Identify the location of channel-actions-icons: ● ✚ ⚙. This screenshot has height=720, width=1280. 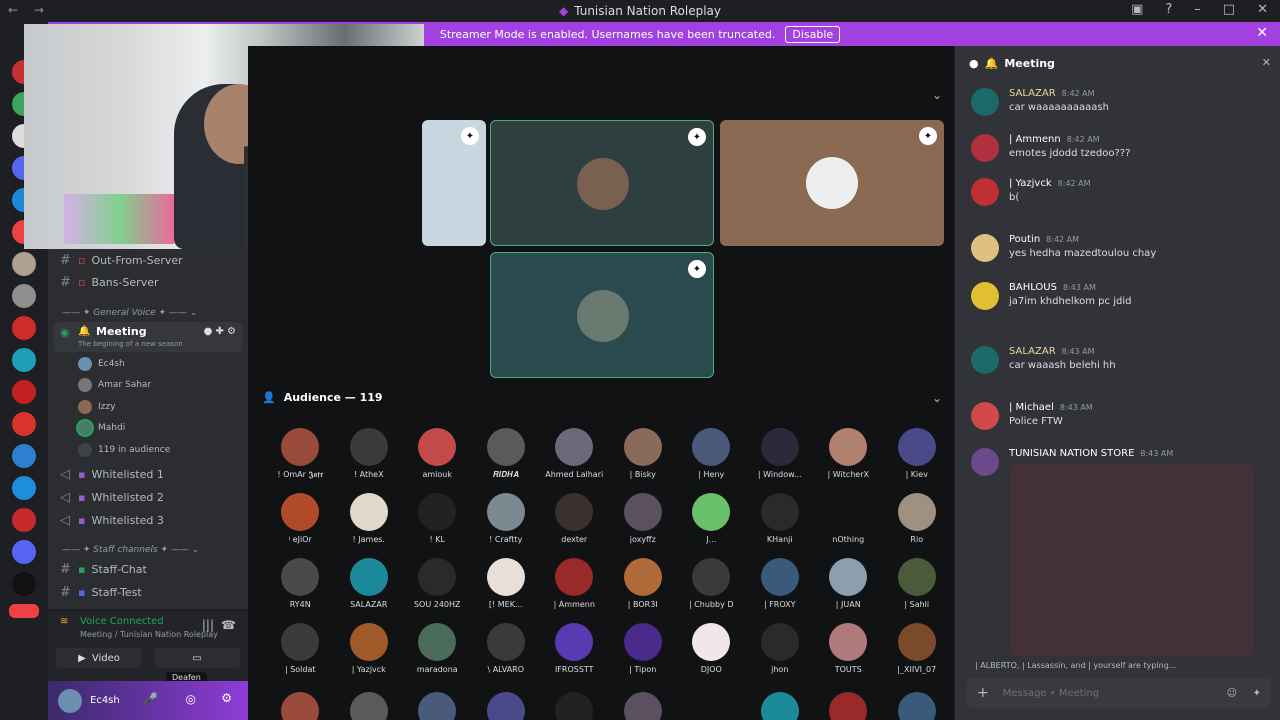
(220, 331).